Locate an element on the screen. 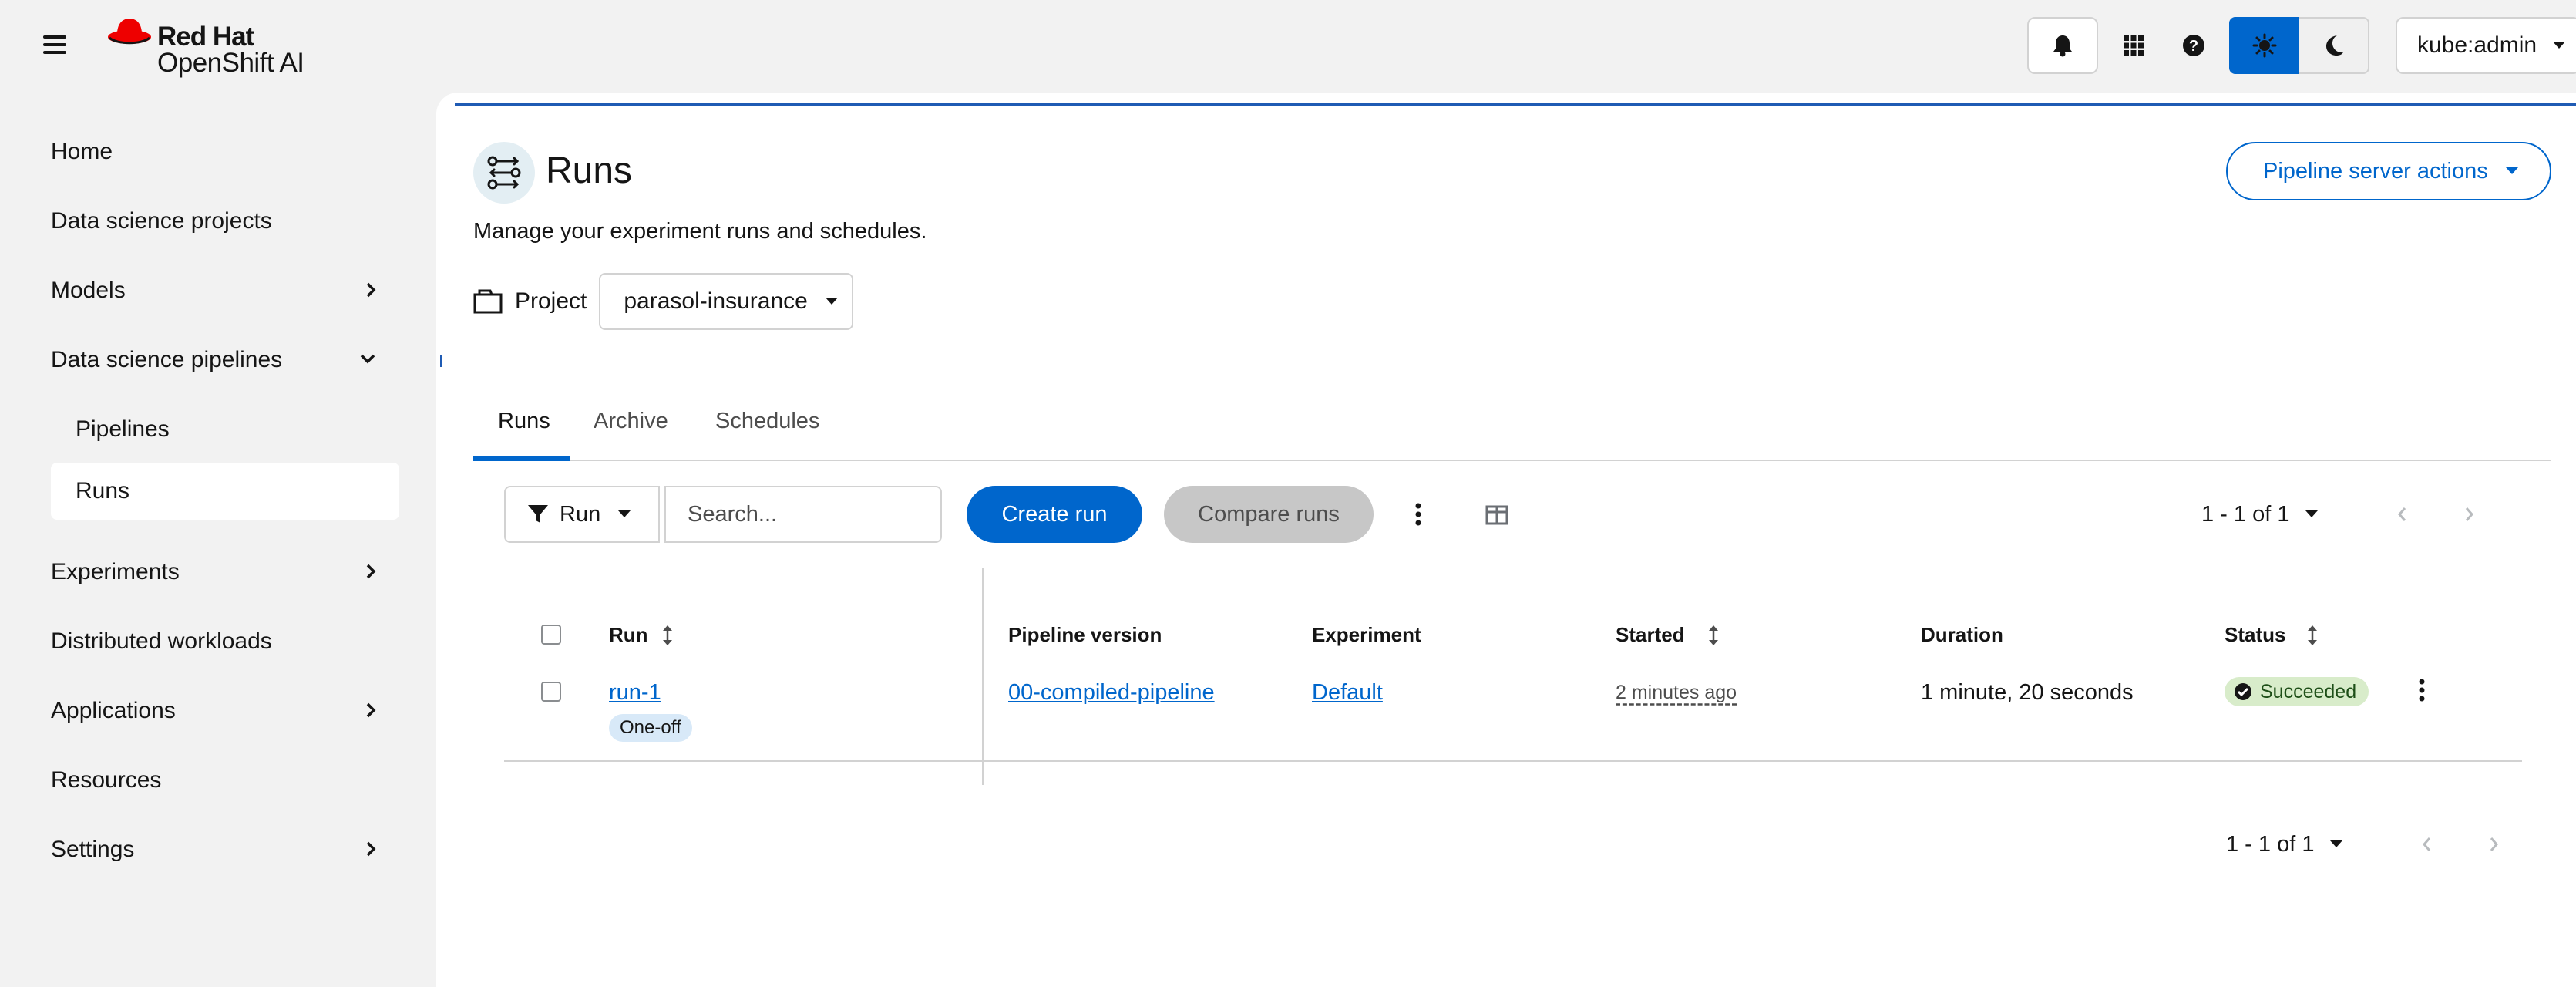 The image size is (2576, 987). column-header-label: Started is located at coordinates (1650, 634).